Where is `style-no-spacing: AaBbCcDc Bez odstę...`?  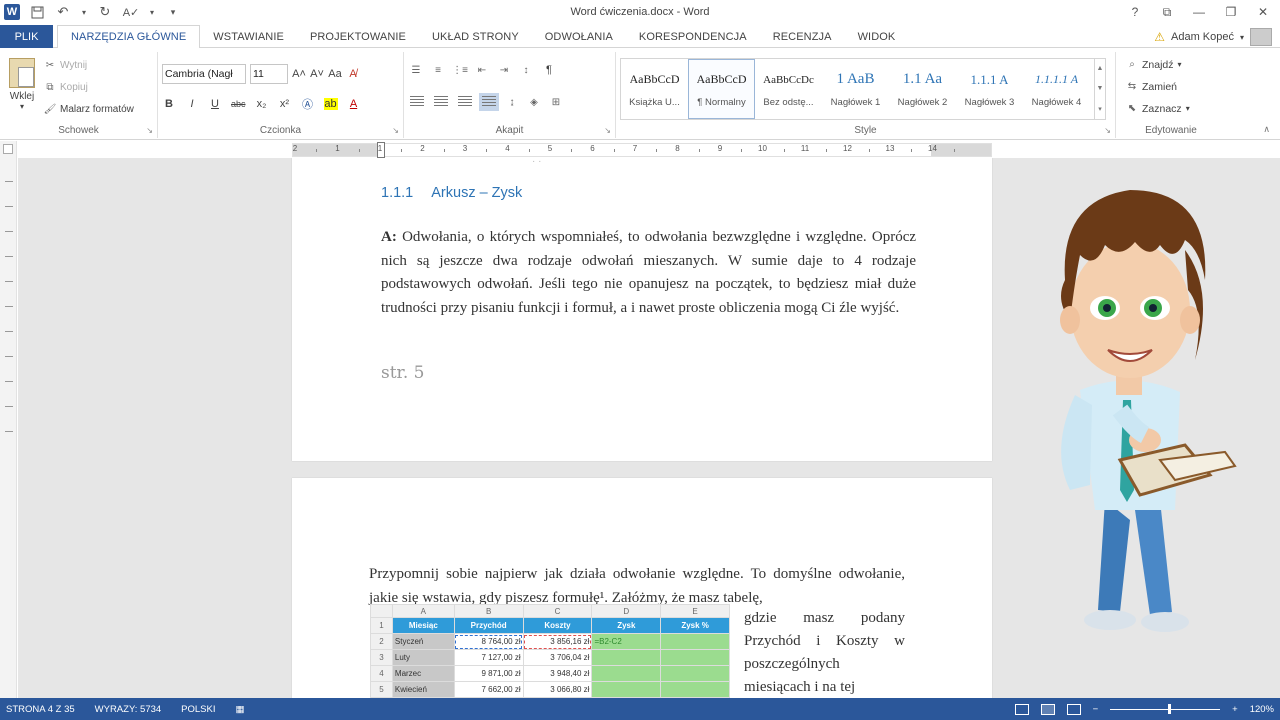 style-no-spacing: AaBbCcDc Bez odstę... is located at coordinates (788, 89).